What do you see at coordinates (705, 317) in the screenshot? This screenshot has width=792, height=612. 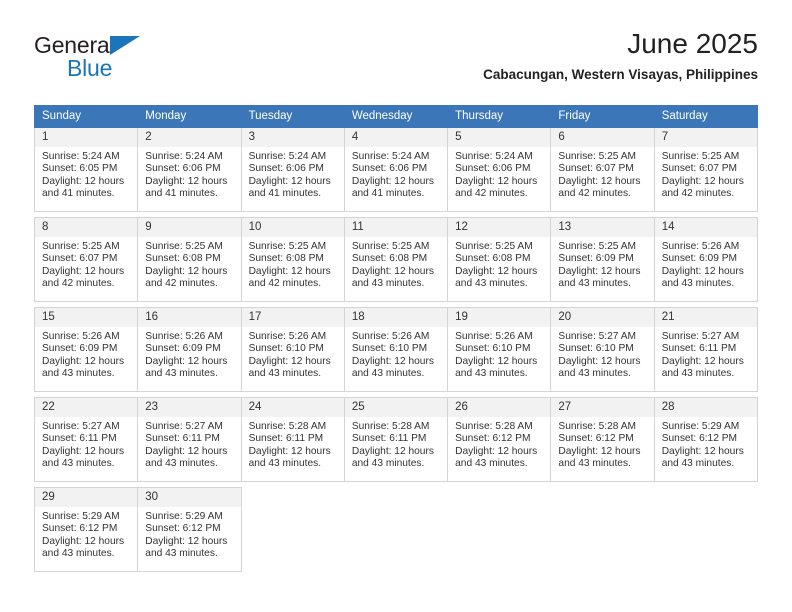 I see `day-number: 21` at bounding box center [705, 317].